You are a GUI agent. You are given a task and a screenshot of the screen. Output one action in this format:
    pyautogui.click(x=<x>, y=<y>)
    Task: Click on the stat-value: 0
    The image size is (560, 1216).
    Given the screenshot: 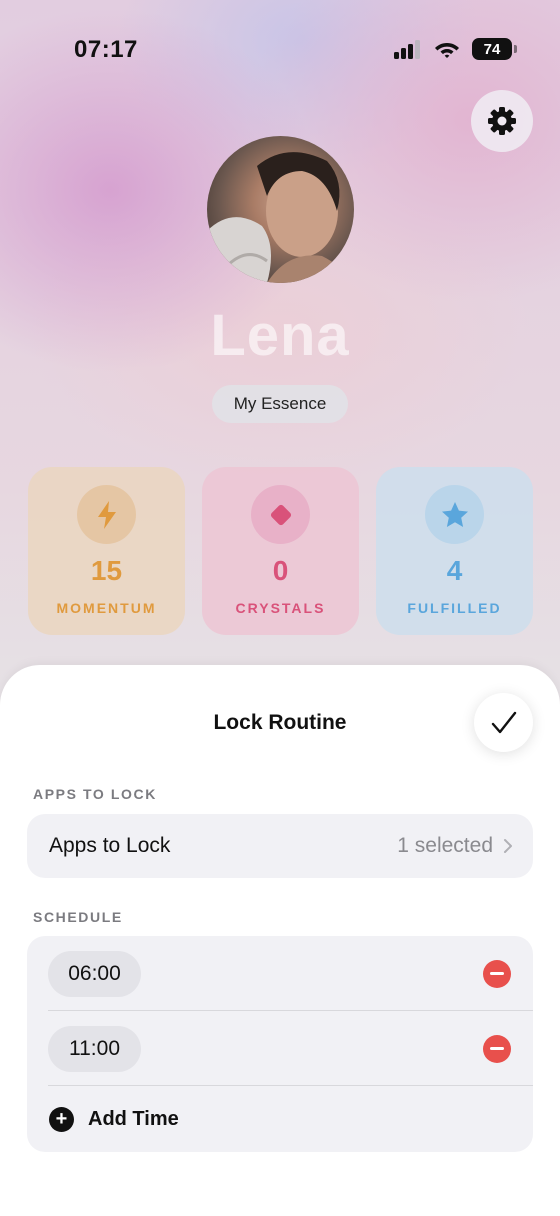 What is the action you would take?
    pyautogui.click(x=280, y=570)
    